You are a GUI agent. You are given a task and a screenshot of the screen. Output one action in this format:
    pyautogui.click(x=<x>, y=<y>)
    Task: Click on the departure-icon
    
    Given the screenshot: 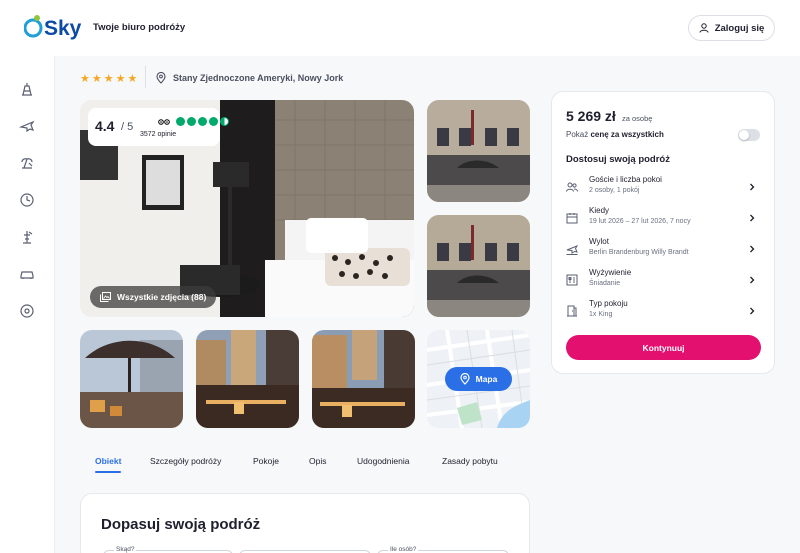 What is the action you would take?
    pyautogui.click(x=572, y=250)
    